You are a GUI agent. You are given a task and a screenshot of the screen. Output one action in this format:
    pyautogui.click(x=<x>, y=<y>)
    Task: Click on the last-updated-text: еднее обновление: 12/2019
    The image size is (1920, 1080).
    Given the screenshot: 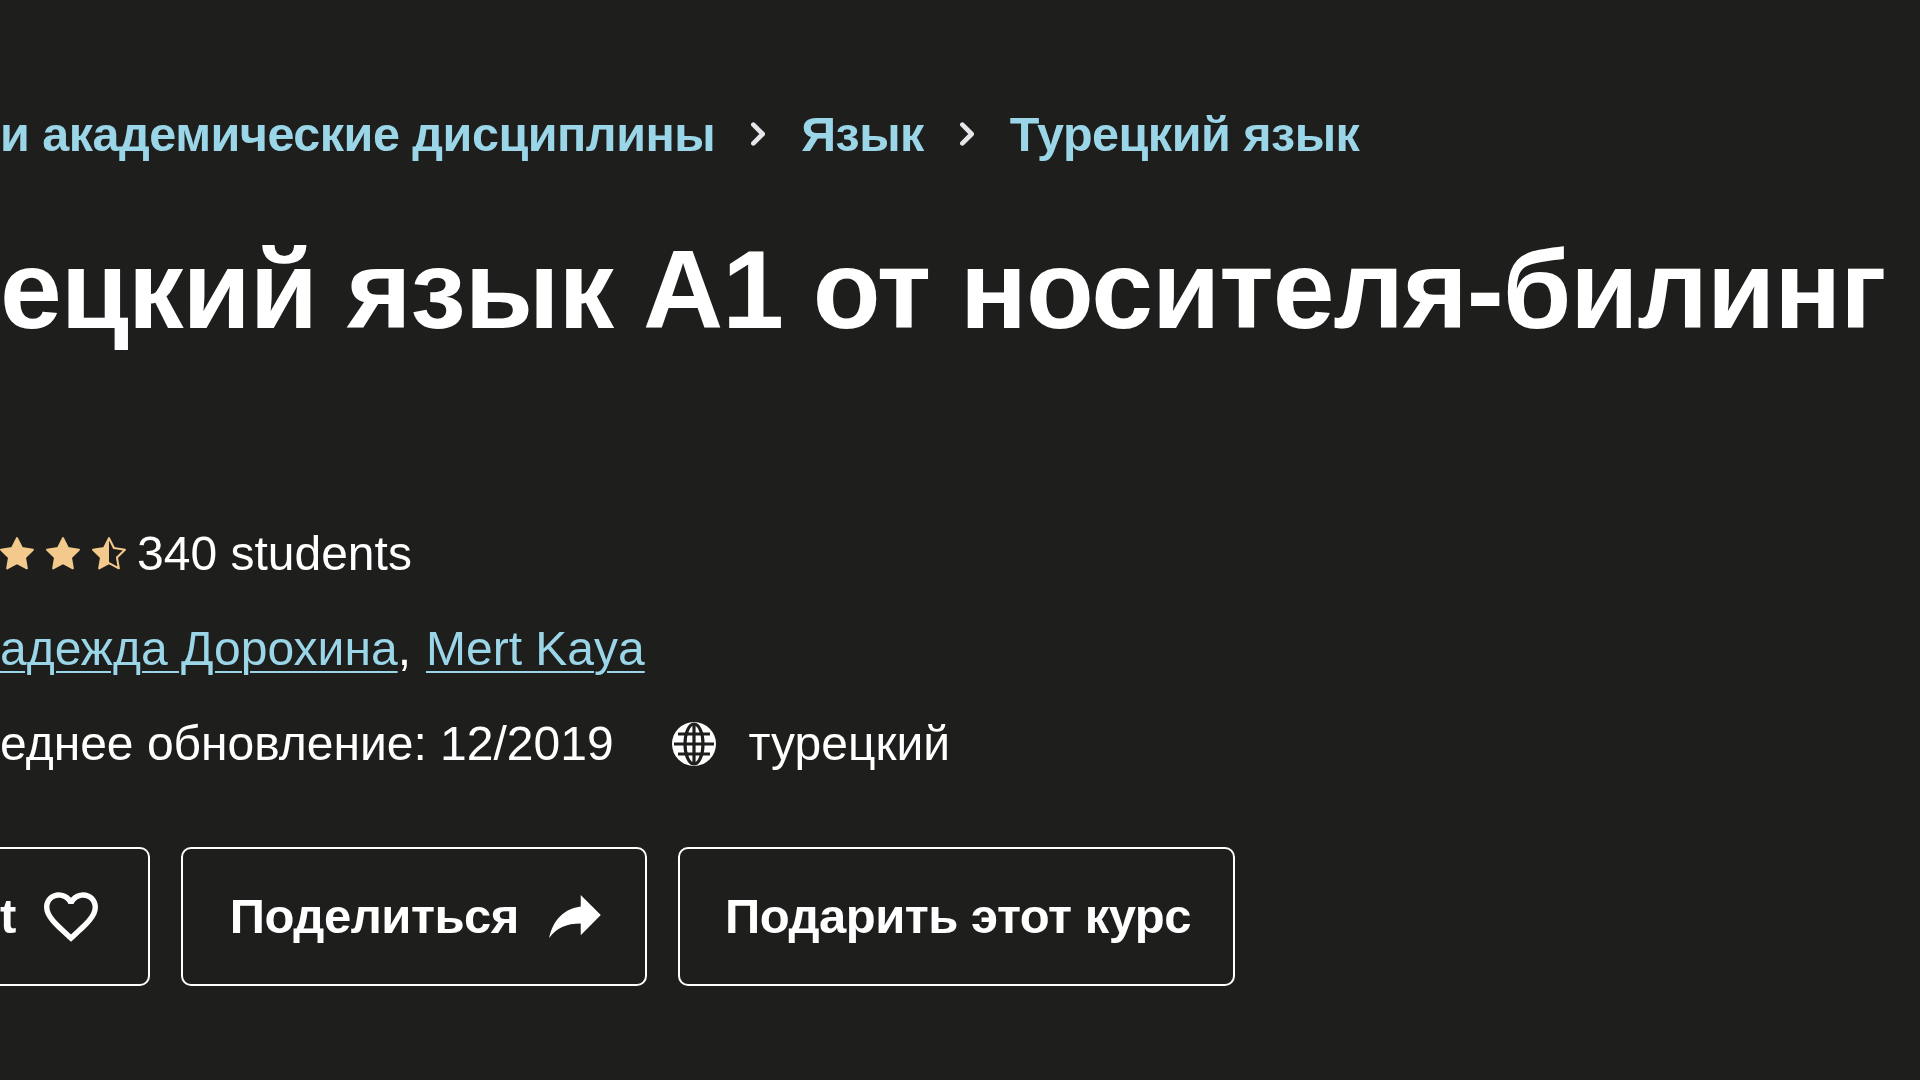 What is the action you would take?
    pyautogui.click(x=307, y=744)
    